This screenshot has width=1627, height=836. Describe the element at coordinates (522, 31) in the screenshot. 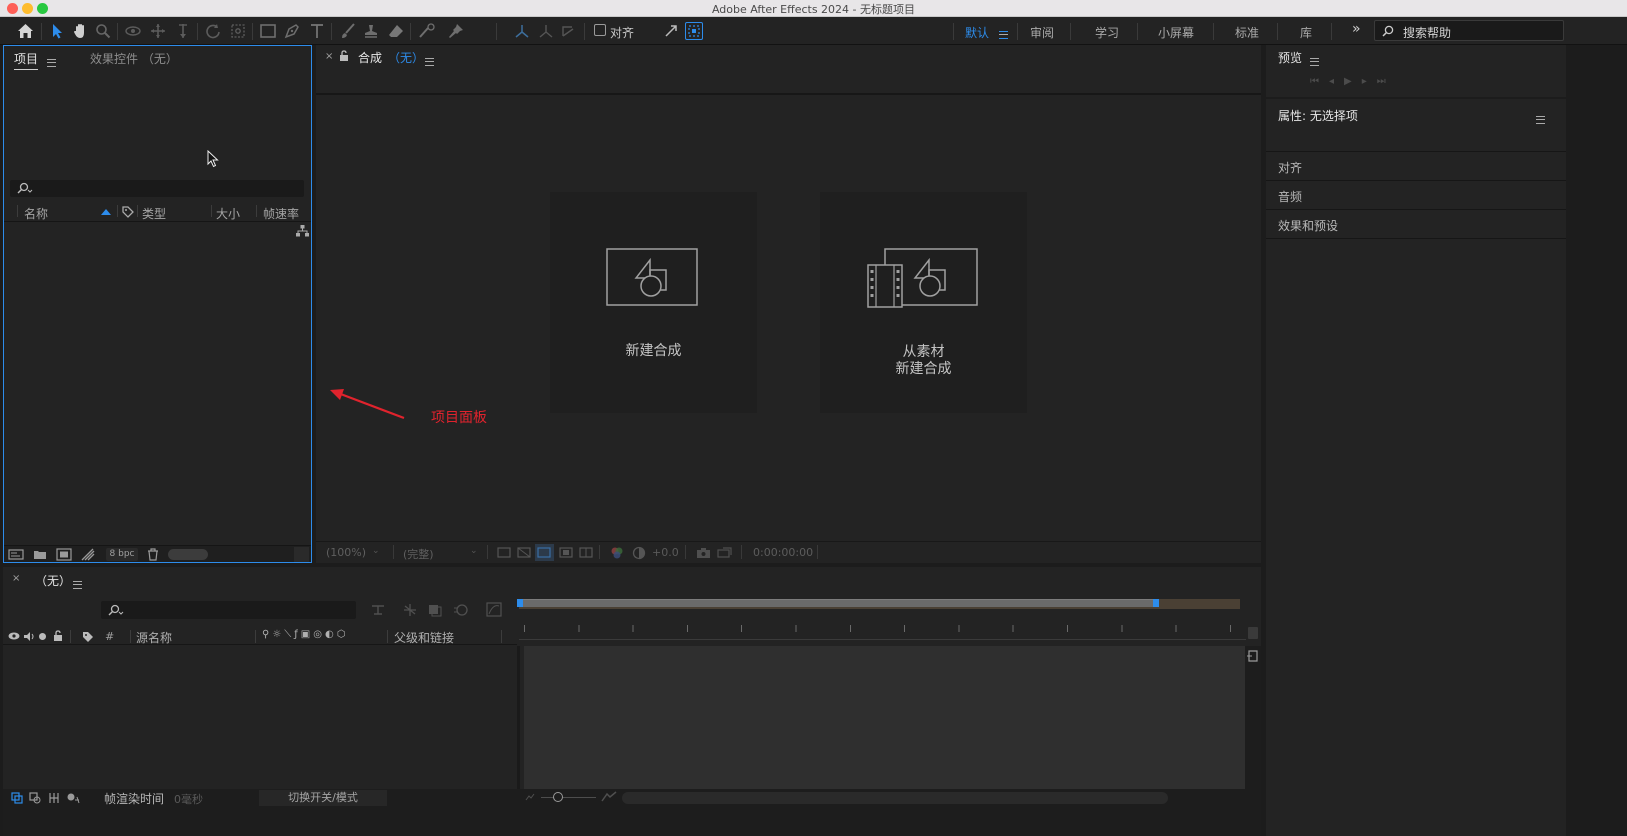

I see `local-axis-mode-icon` at that location.